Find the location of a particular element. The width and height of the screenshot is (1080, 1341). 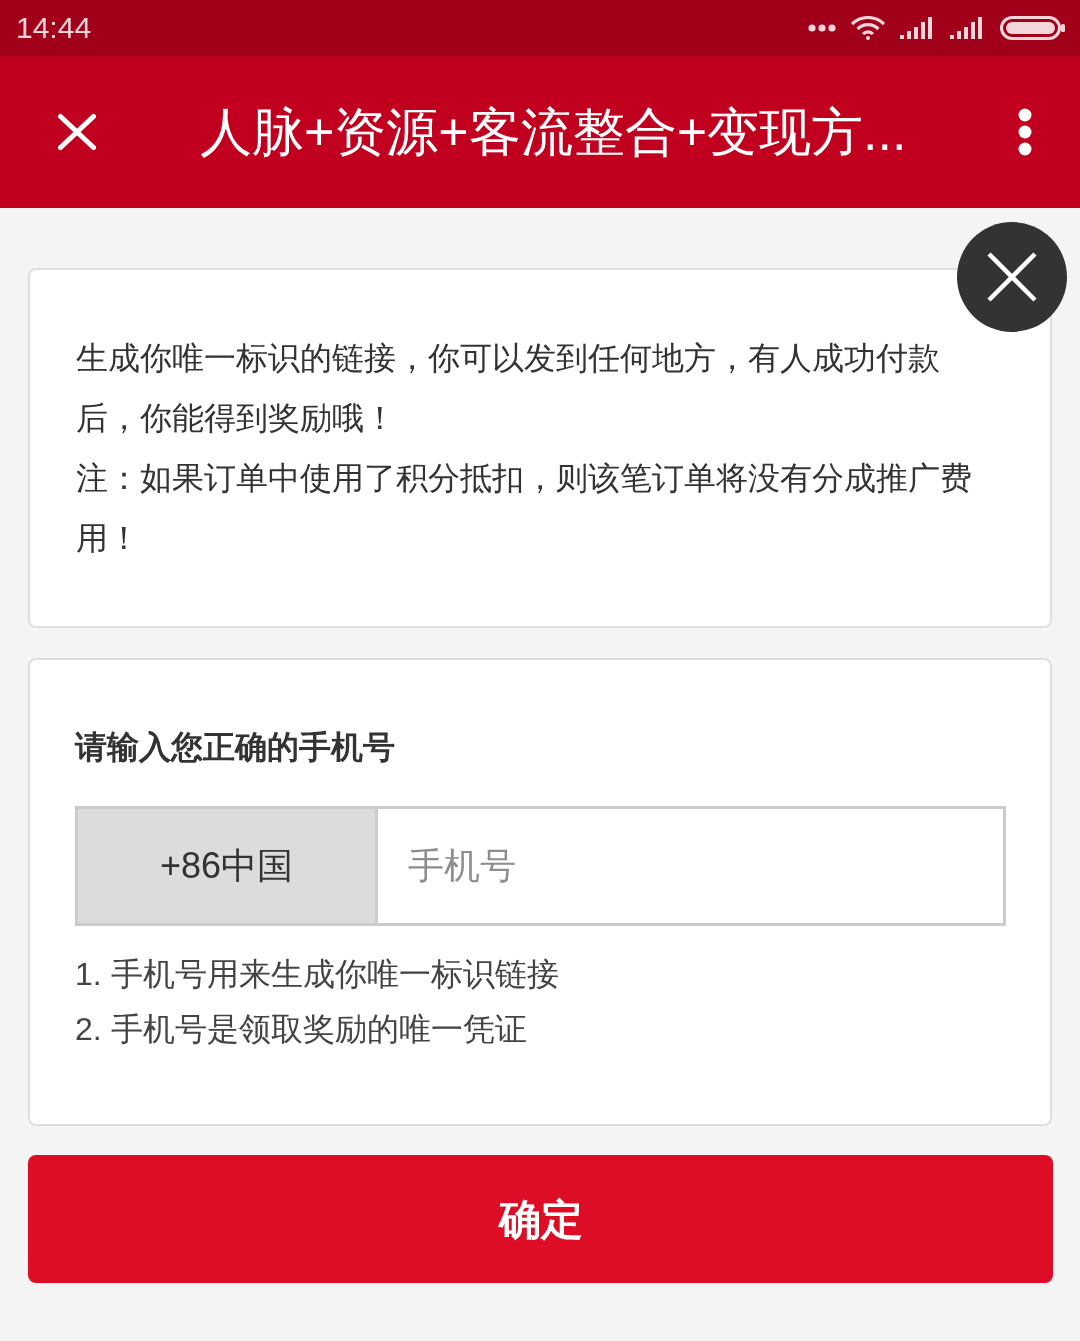

note-text: 1. 手机号用来生成你唯一标识链接 is located at coordinates (317, 974).